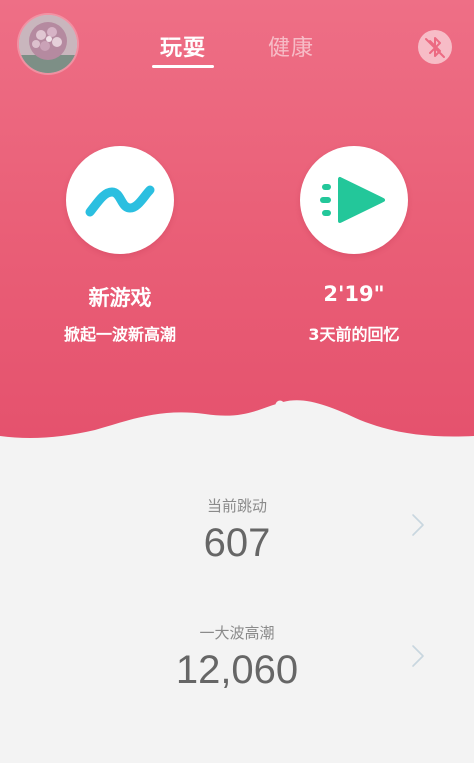 This screenshot has height=763, width=474. I want to click on bluetooth-off-icon, so click(435, 47).